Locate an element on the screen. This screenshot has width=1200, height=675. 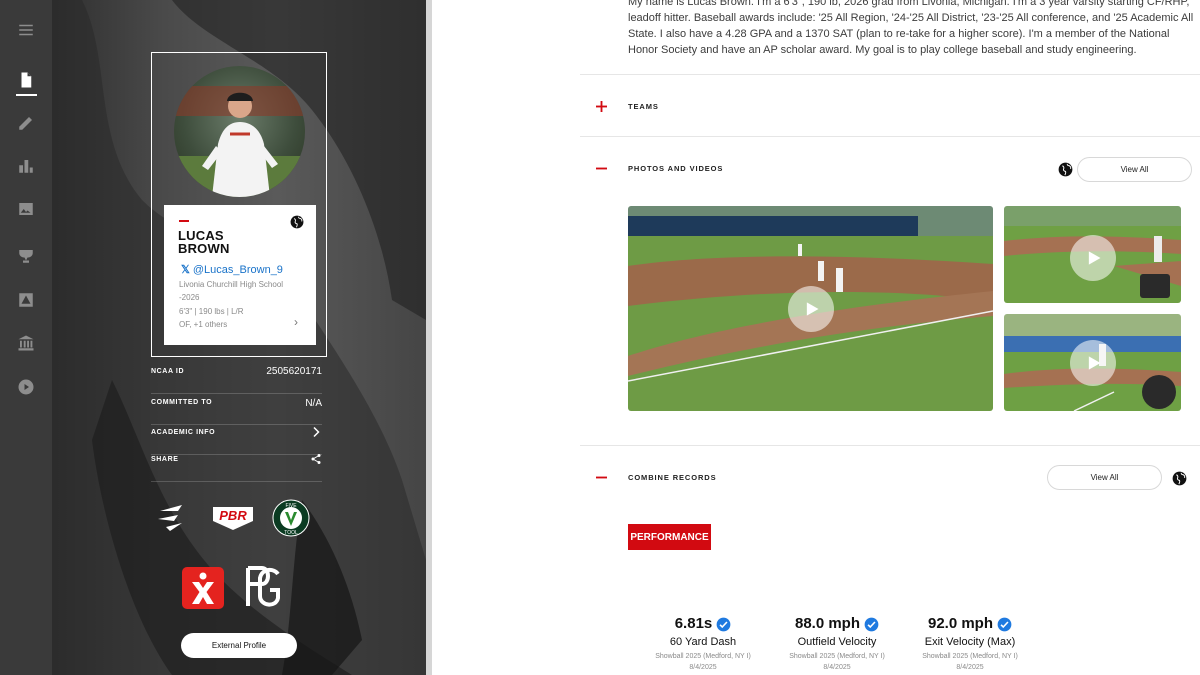
player-positions: OF, +1 others is located at coordinates (203, 324).